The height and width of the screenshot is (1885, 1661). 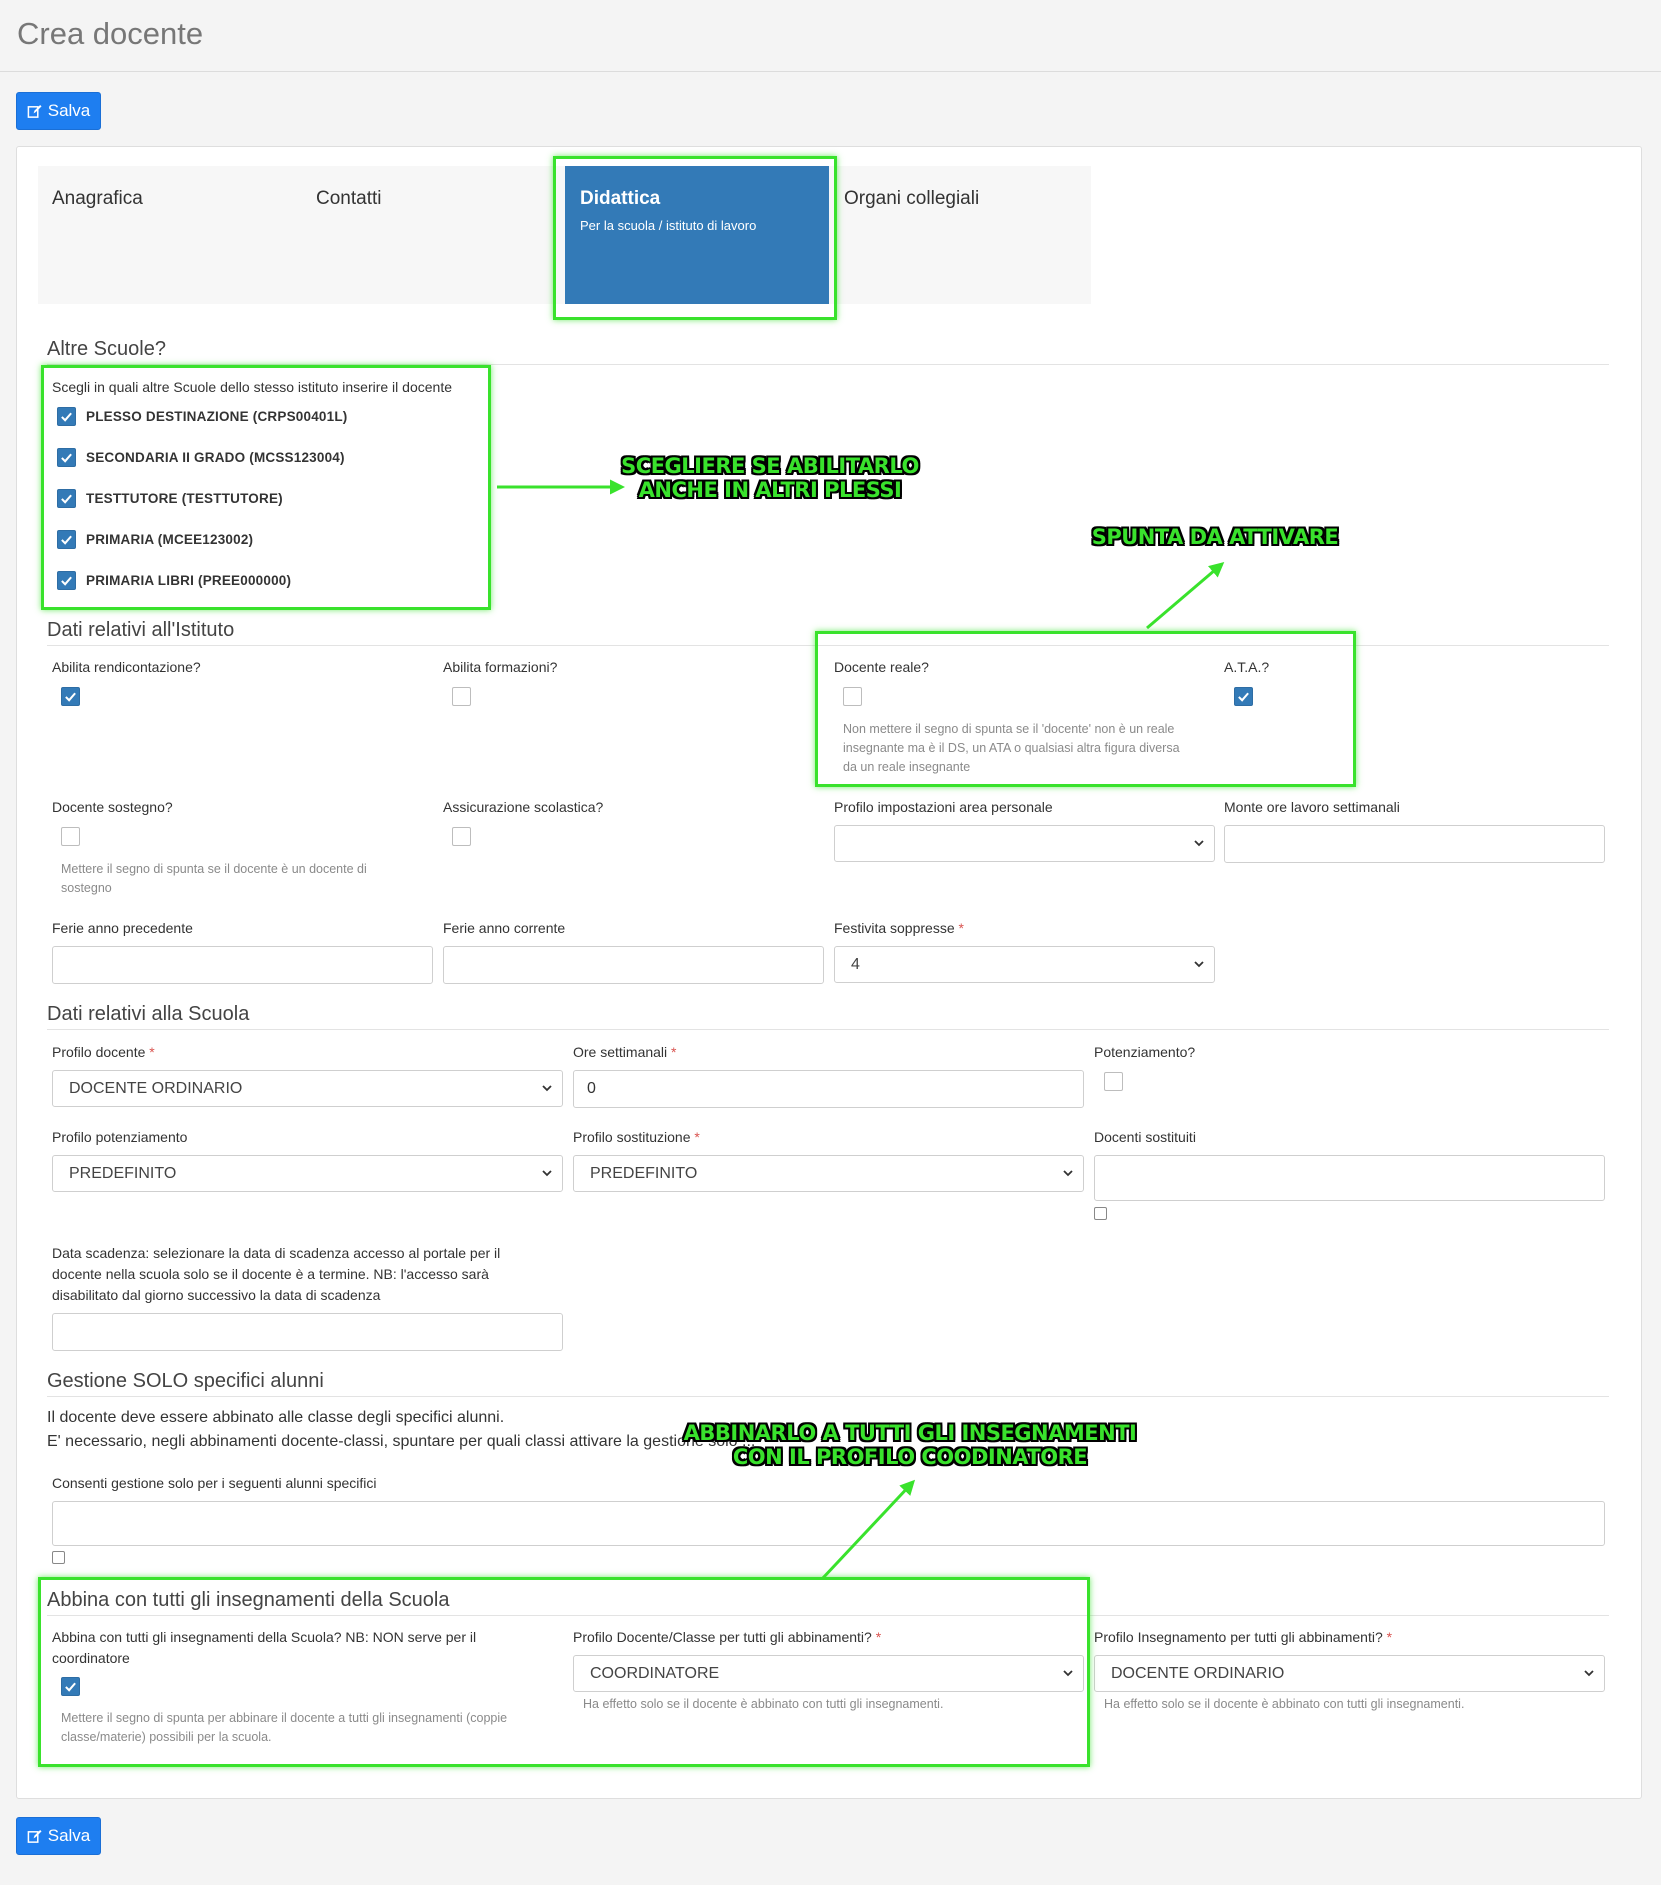 What do you see at coordinates (1215, 537) in the screenshot?
I see `annotation-spunta: SPUNTA DA ATTIVARE` at bounding box center [1215, 537].